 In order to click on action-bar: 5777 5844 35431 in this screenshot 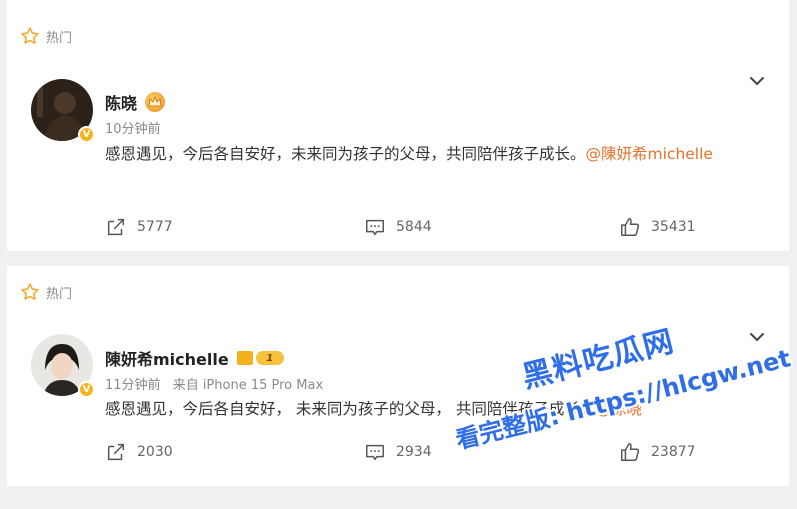, I will do `click(398, 228)`.